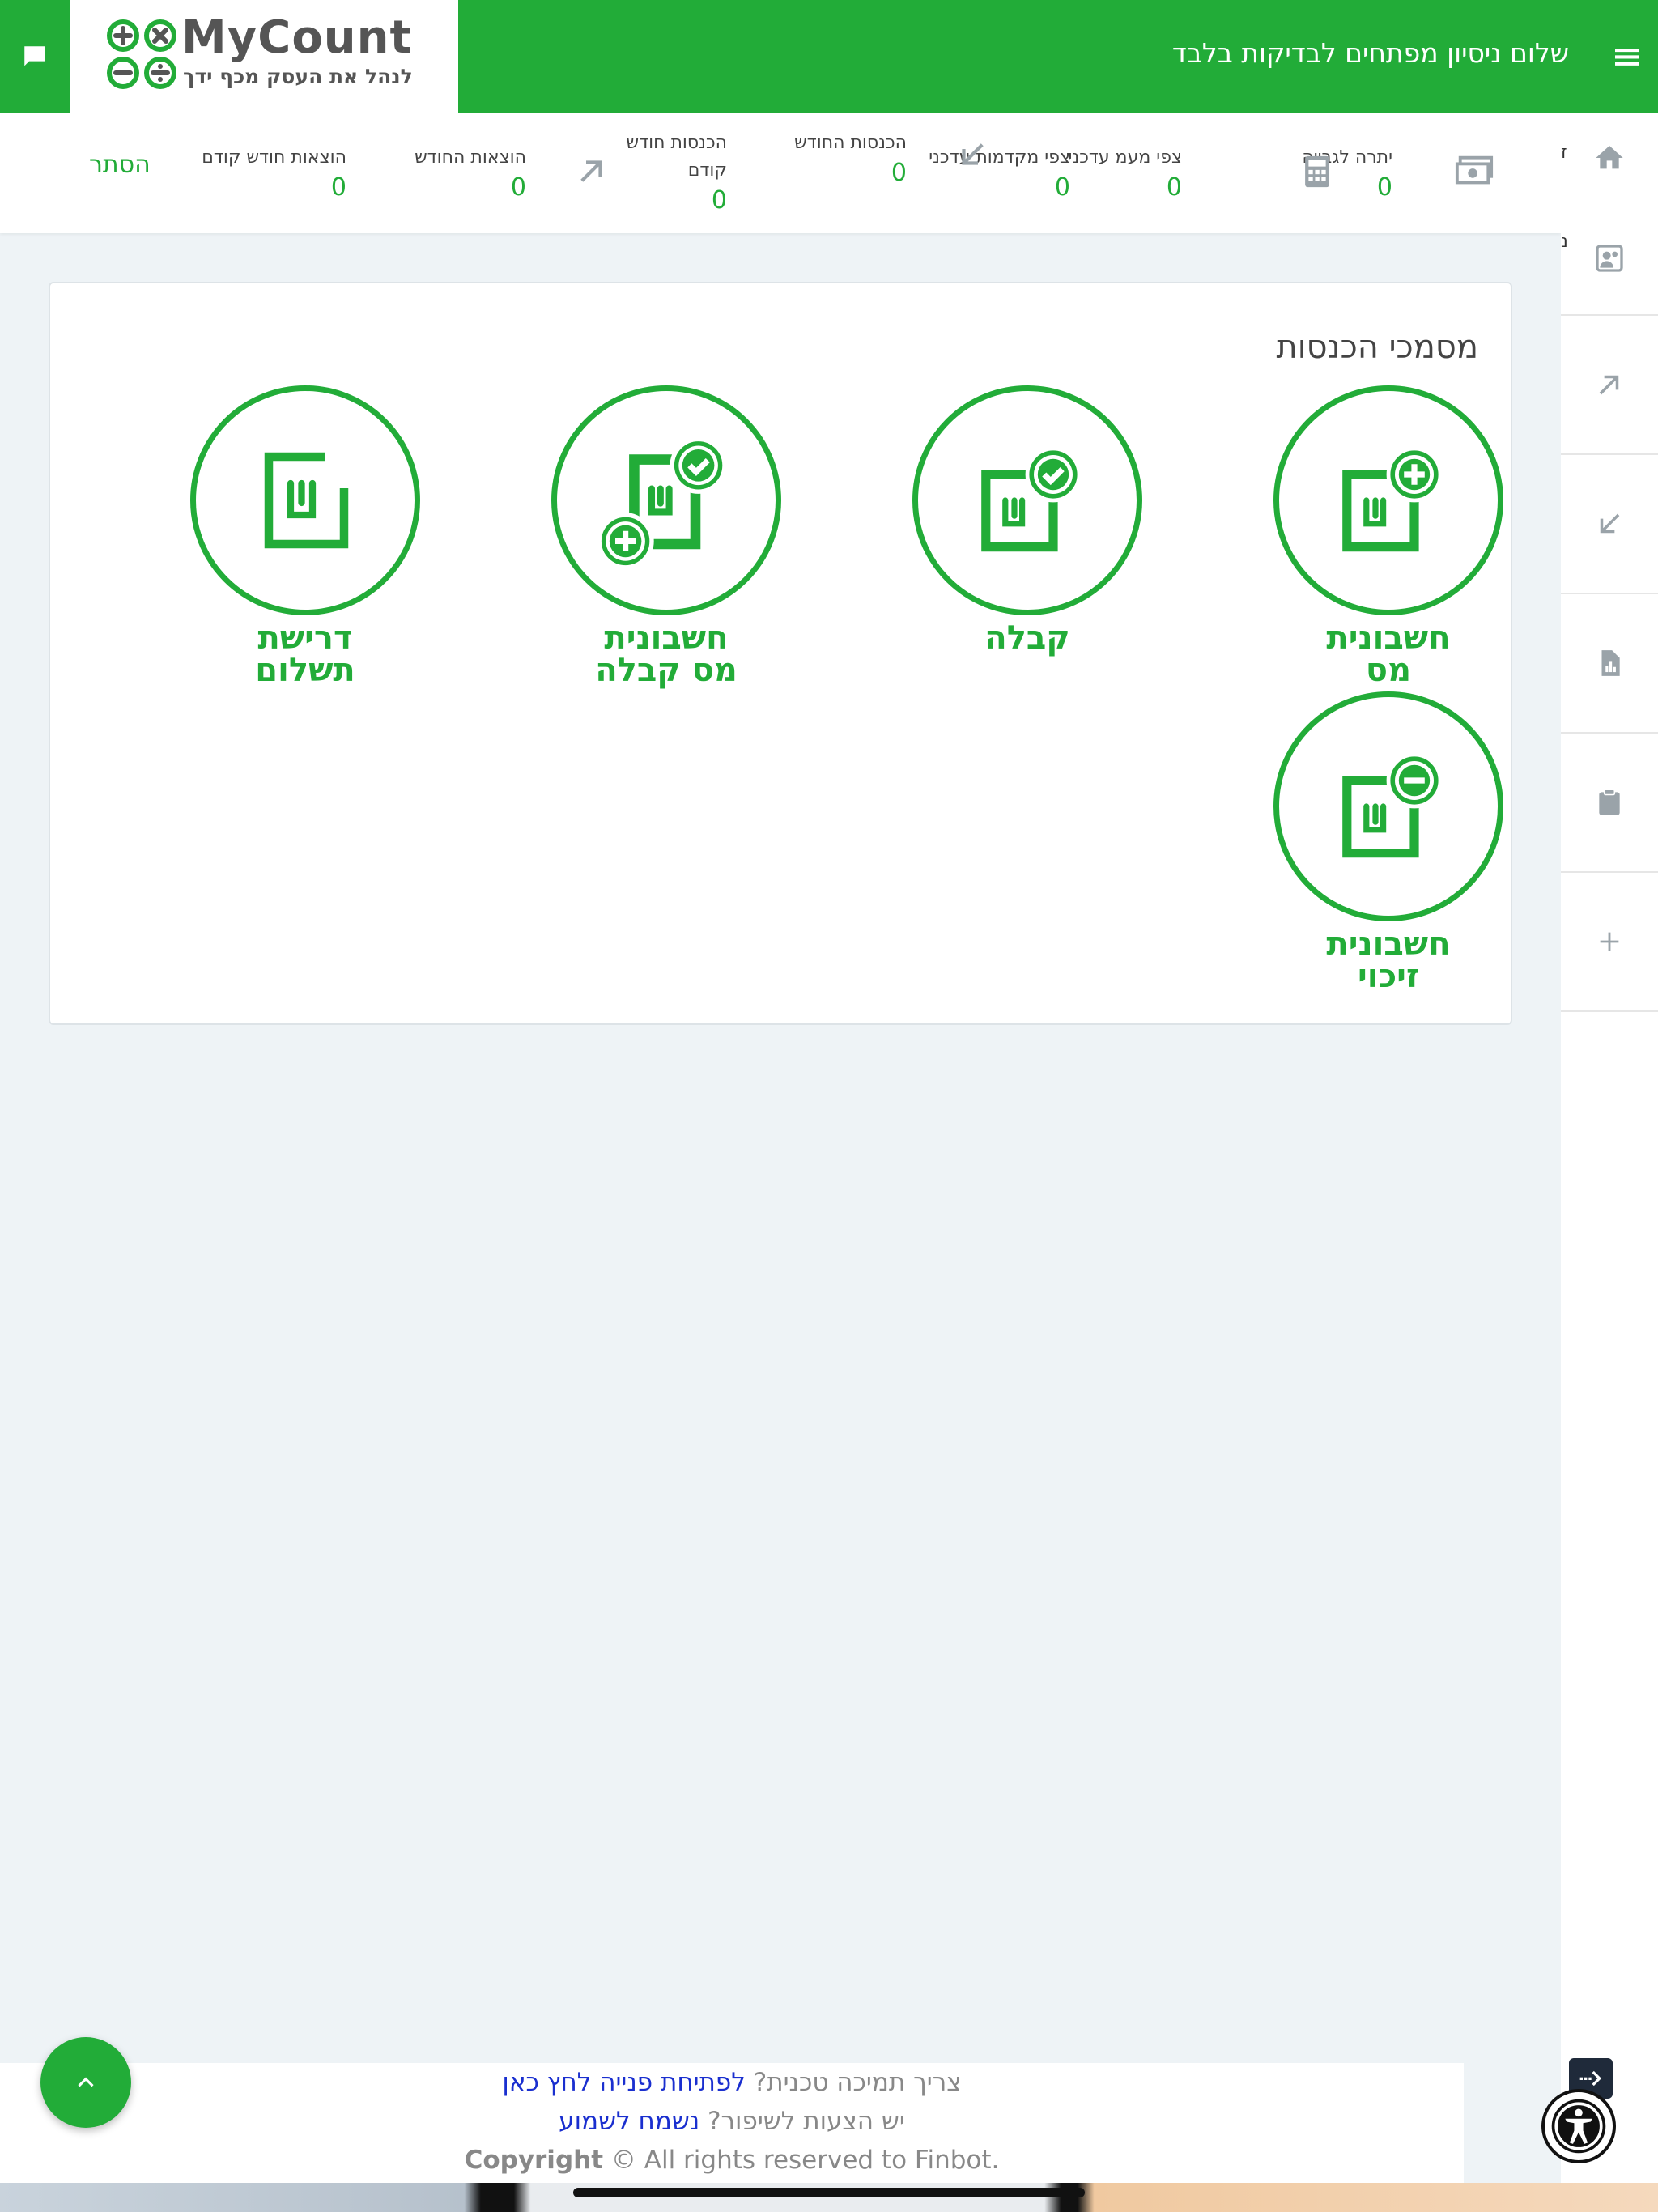 This screenshot has width=1658, height=2212. I want to click on plus-icon, so click(1609, 942).